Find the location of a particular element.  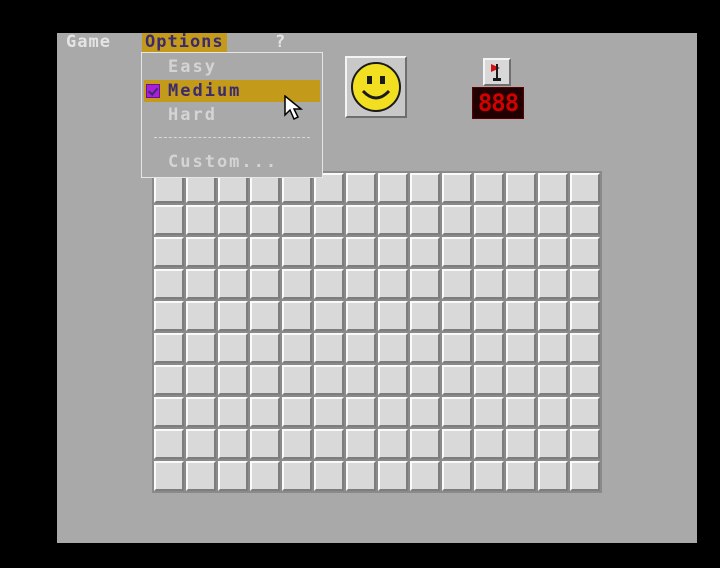

menu-help: ? is located at coordinates (280, 42).